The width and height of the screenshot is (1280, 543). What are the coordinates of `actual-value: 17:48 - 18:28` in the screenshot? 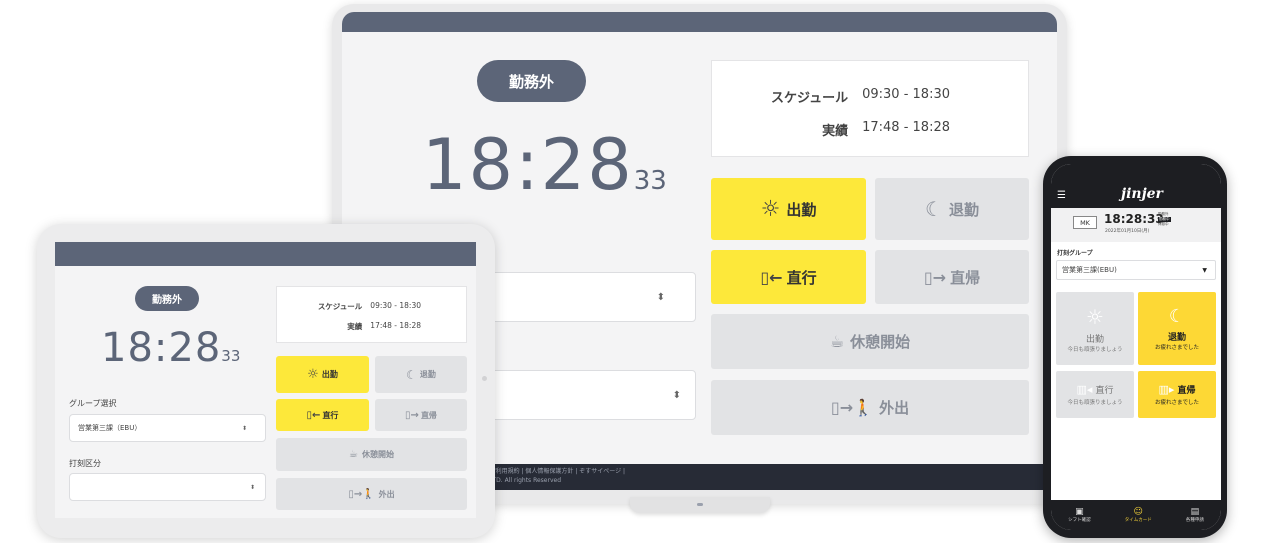 It's located at (906, 127).